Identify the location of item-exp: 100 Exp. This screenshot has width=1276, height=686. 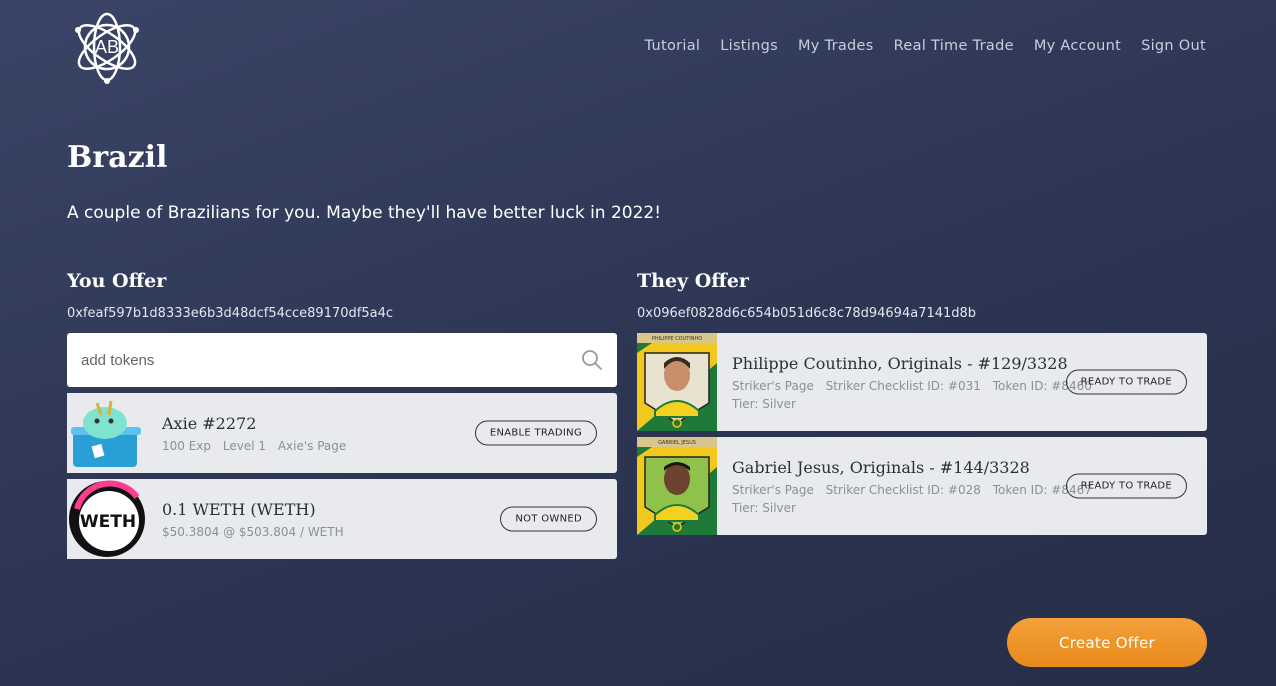
(187, 445).